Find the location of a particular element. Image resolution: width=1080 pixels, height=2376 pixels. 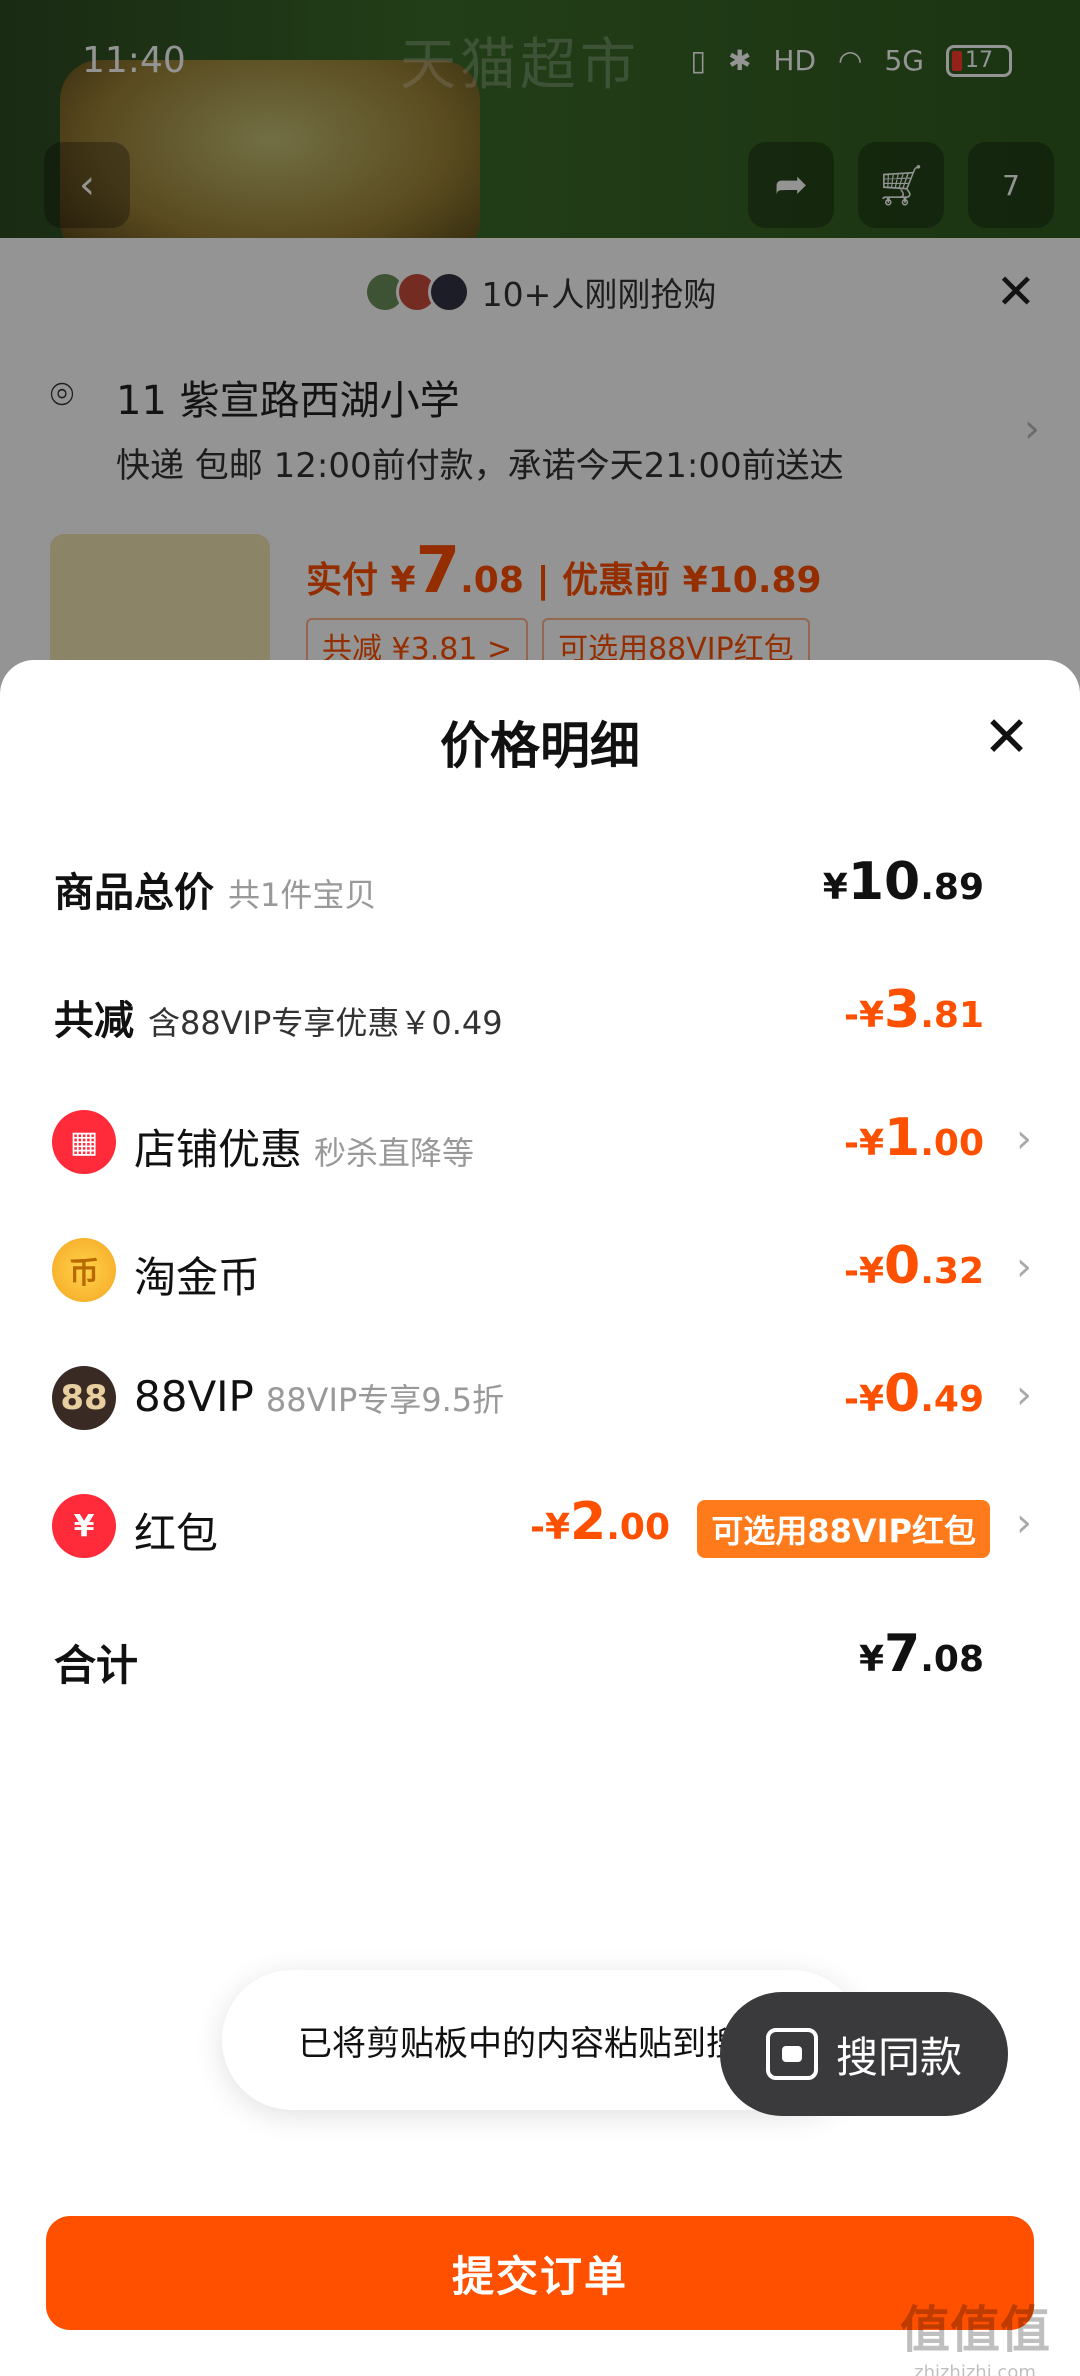

amount-dec: .32 is located at coordinates (952, 1271).